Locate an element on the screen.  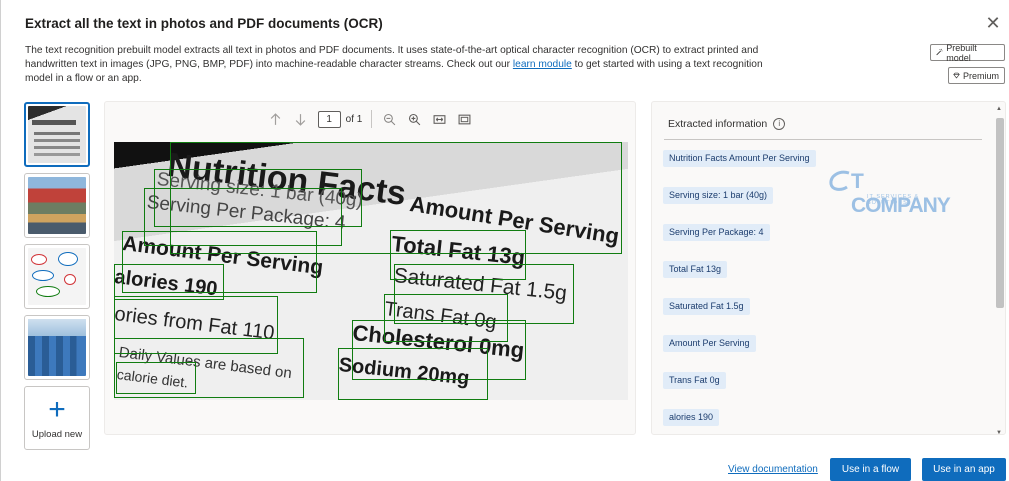
company-watermark-logo: T COMPANY IT SERVICES & SOLUTIONS is located at coordinates (892, 191).